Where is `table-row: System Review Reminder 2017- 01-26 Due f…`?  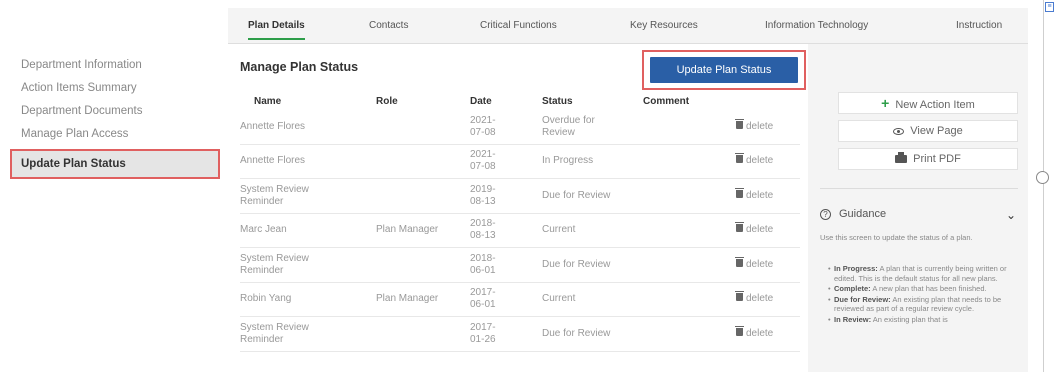
table-row: System Review Reminder 2017- 01-26 Due f… is located at coordinates (520, 334).